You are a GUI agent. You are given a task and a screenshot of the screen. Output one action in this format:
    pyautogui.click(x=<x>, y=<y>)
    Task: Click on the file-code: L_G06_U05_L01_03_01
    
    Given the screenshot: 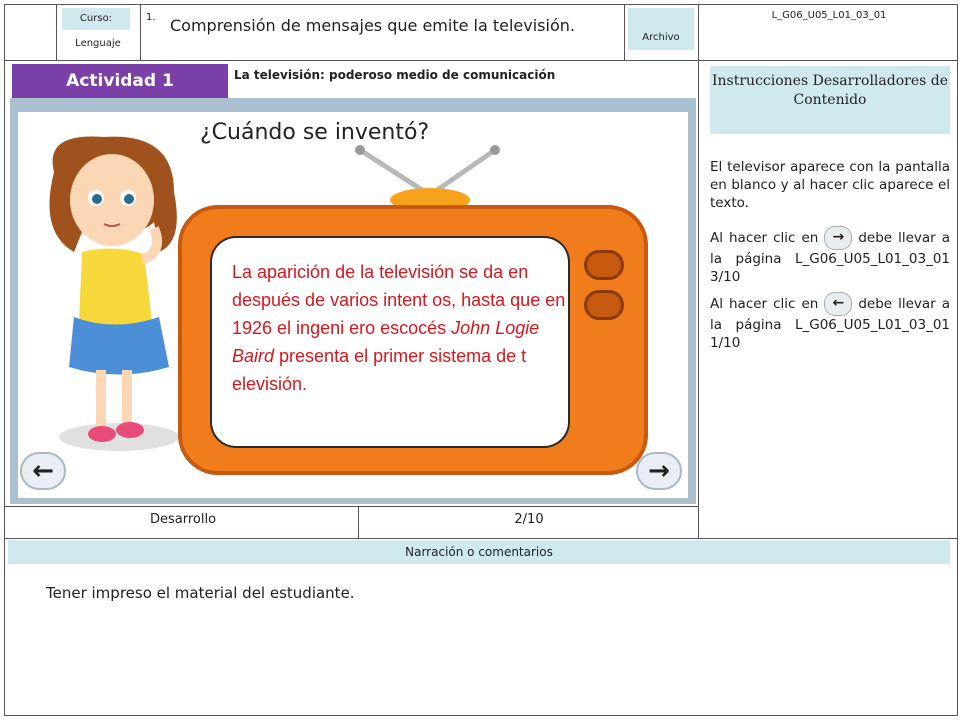 What is the action you would take?
    pyautogui.click(x=829, y=15)
    